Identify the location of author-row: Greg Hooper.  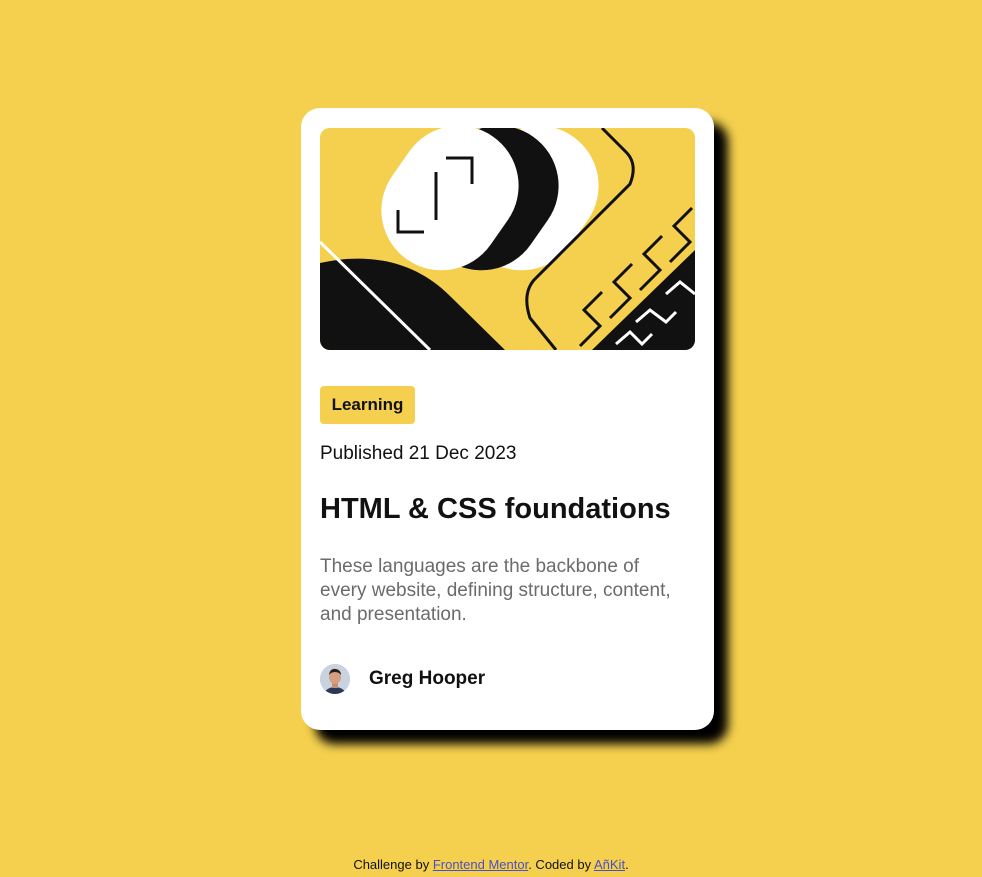
(402, 679).